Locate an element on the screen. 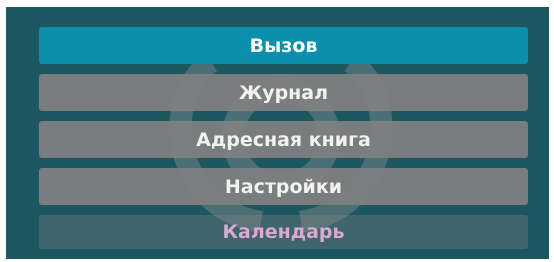  menu-item-settings: Настройки is located at coordinates (283, 186).